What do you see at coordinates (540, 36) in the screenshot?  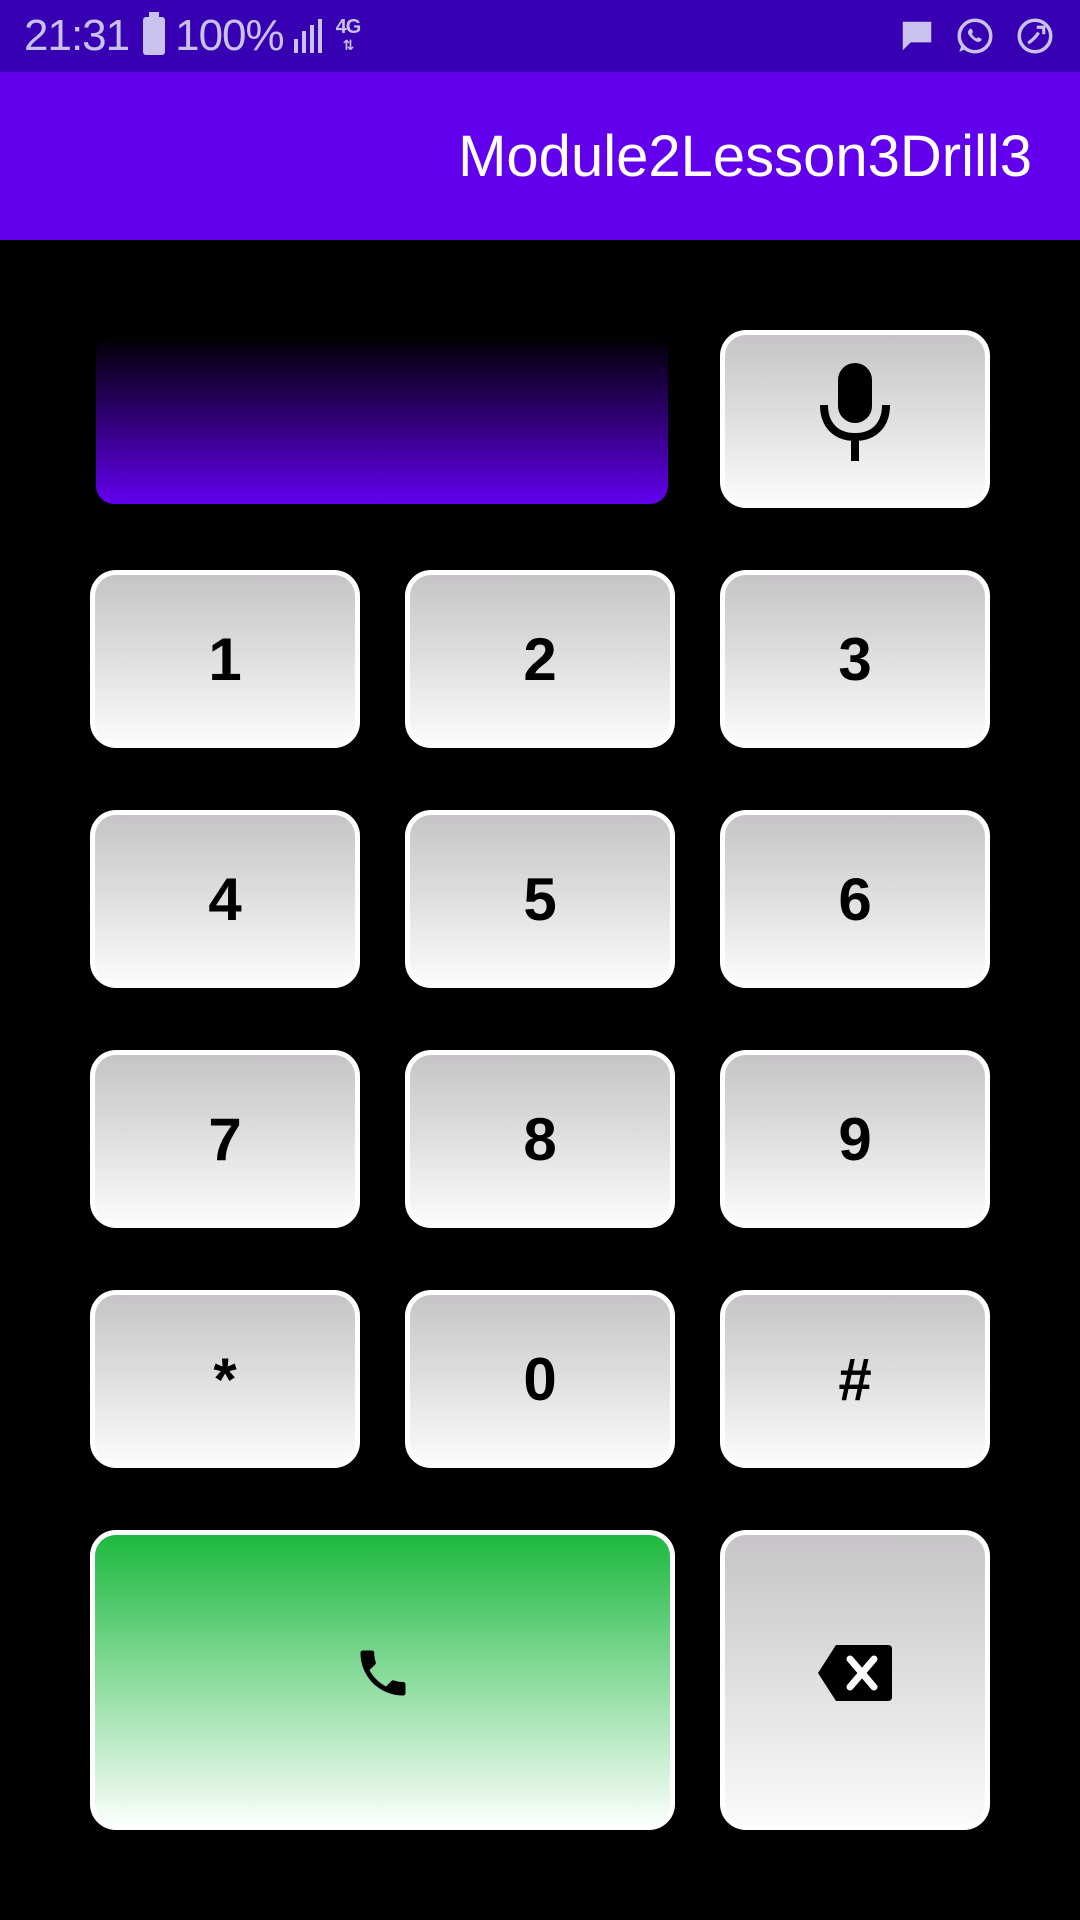 I see `status-bar: 21:31 100% 4G ⇅` at bounding box center [540, 36].